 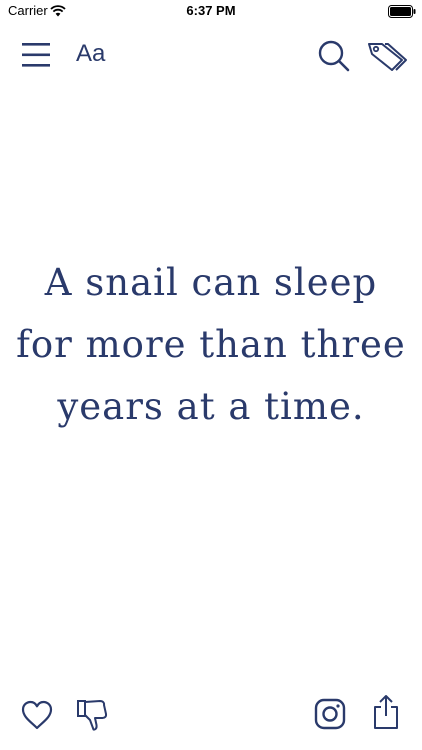 I want to click on share-icon, so click(x=386, y=714).